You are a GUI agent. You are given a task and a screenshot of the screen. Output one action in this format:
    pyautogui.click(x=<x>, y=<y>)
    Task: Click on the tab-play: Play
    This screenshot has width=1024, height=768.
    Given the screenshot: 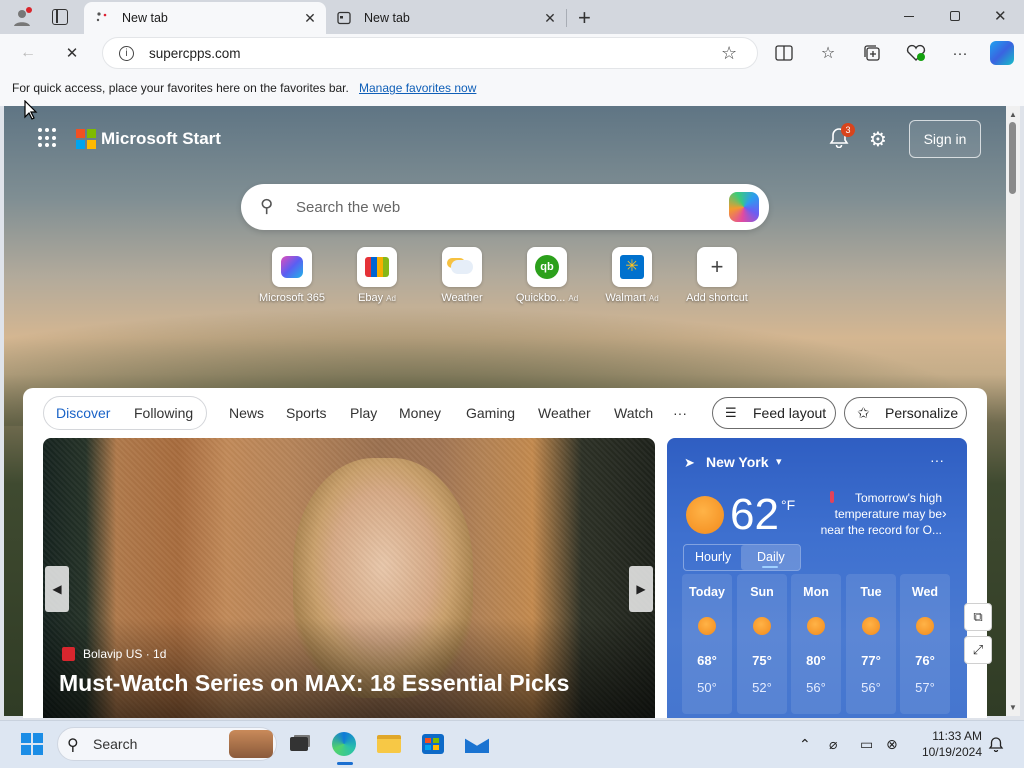 What is the action you would take?
    pyautogui.click(x=363, y=413)
    